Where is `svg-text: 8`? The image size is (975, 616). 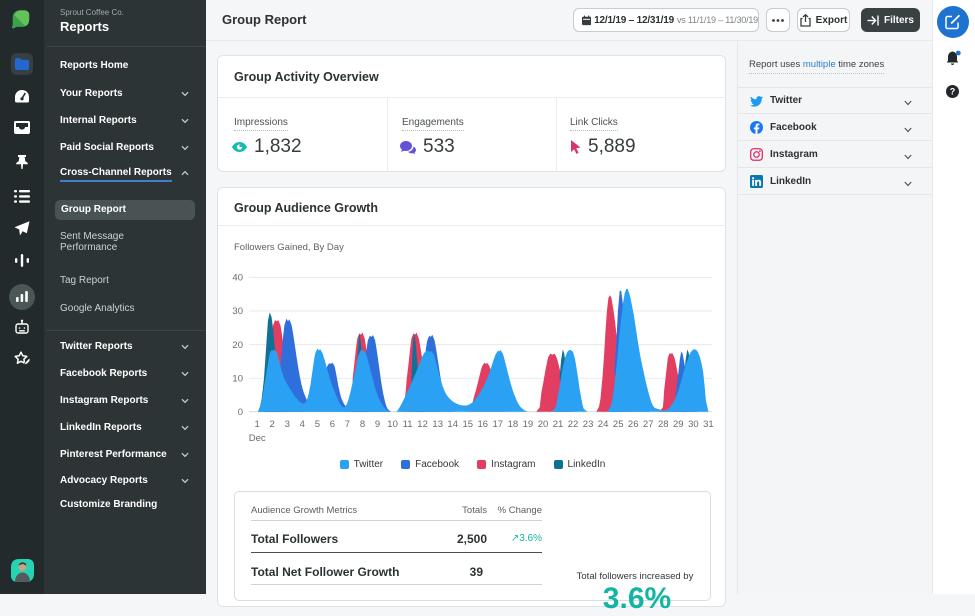
svg-text: 8 is located at coordinates (362, 424).